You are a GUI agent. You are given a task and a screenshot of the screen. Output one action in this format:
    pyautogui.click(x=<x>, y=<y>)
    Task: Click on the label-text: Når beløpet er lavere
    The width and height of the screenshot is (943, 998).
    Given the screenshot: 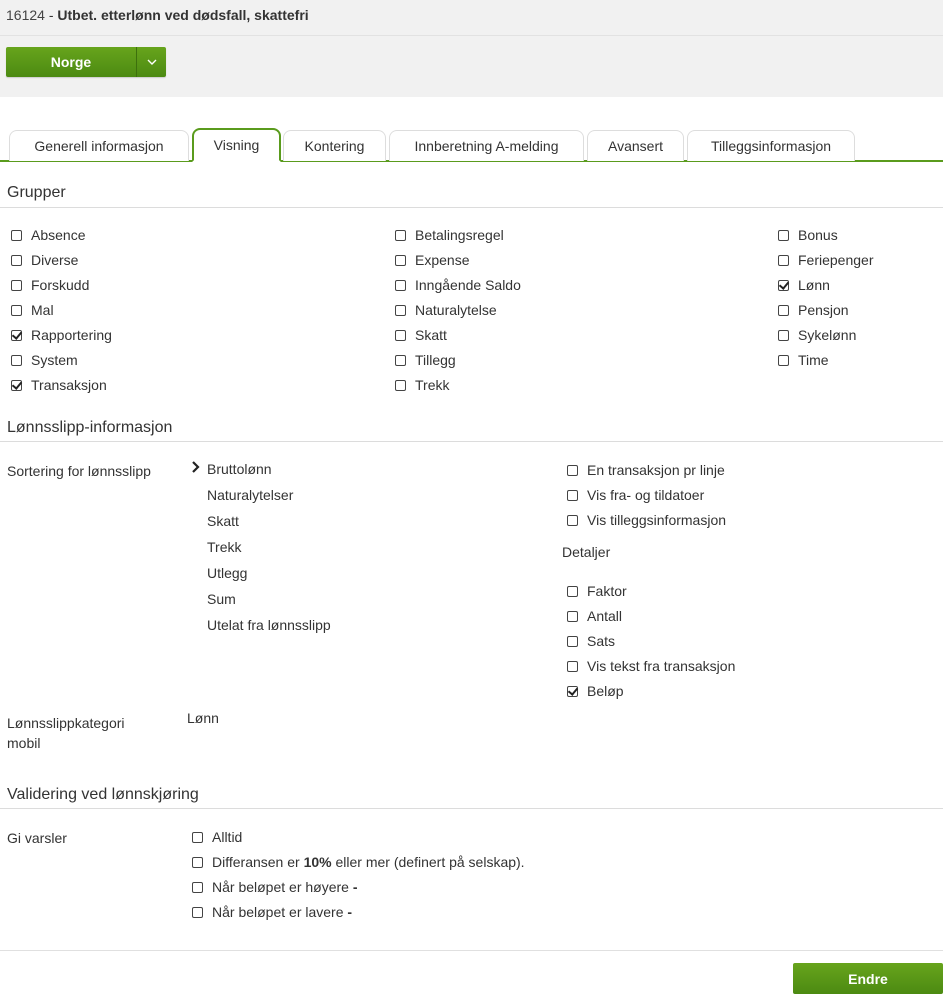 What is the action you would take?
    pyautogui.click(x=280, y=912)
    